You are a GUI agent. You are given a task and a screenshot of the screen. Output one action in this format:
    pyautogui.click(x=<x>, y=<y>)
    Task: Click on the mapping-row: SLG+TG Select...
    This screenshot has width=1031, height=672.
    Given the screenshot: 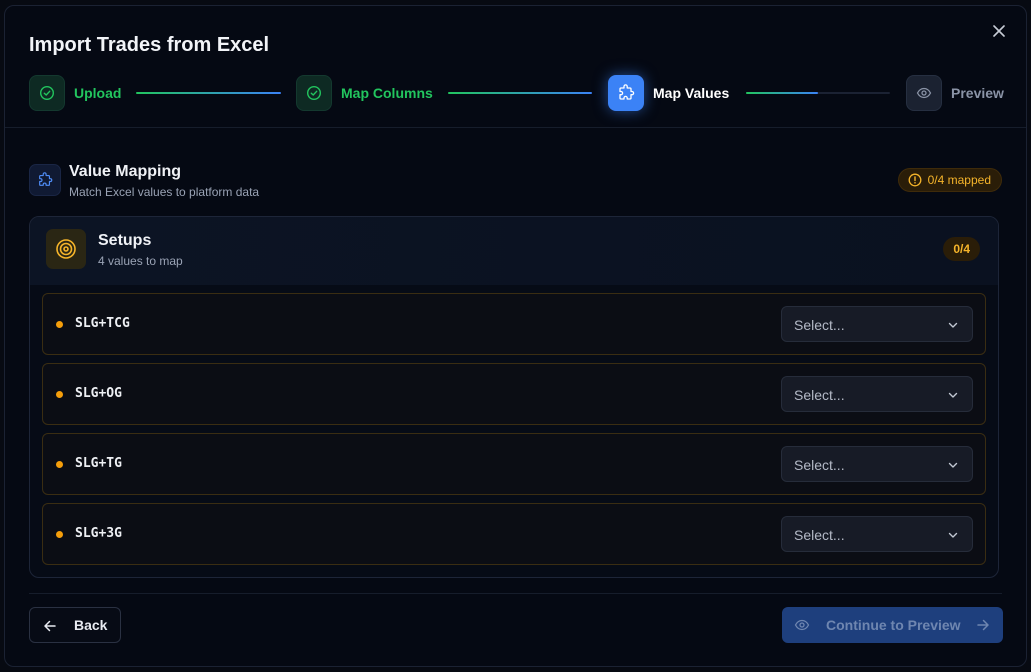 What is the action you would take?
    pyautogui.click(x=514, y=464)
    